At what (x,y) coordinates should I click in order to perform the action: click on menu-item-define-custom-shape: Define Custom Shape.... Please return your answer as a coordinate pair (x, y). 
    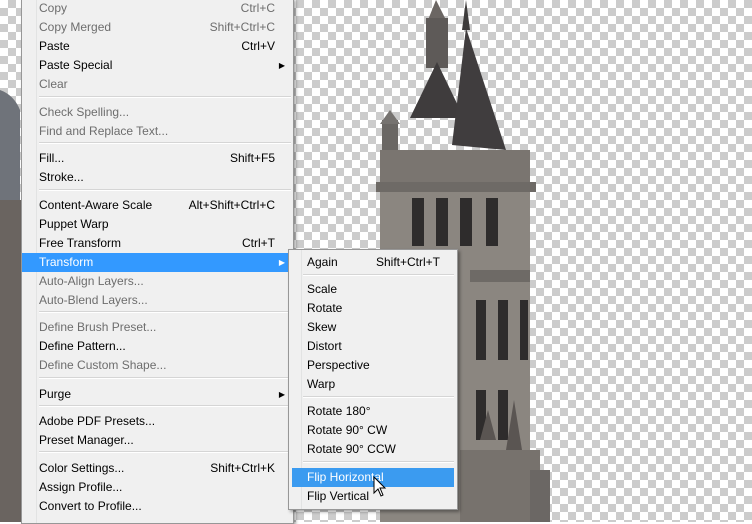
    Looking at the image, I should click on (157, 365).